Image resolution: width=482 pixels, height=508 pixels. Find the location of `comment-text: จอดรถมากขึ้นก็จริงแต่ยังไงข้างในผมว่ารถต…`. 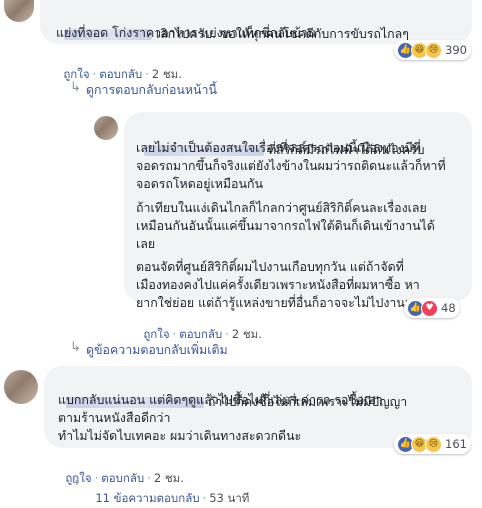

comment-text: จอดรถมากขึ้นก็จริงแต่ยังไงข้างในผมว่ารถต… is located at coordinates (291, 165).